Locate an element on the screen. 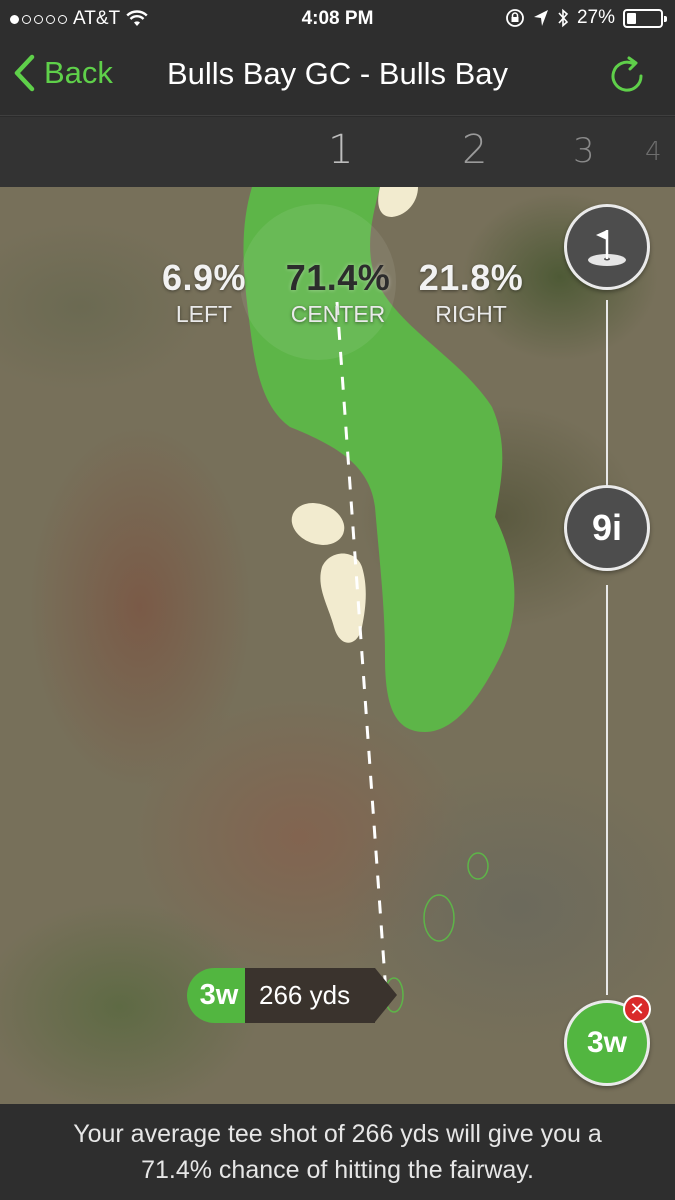 This screenshot has height=1200, width=675. stat-left: 6.9% LEFT is located at coordinates (204, 292).